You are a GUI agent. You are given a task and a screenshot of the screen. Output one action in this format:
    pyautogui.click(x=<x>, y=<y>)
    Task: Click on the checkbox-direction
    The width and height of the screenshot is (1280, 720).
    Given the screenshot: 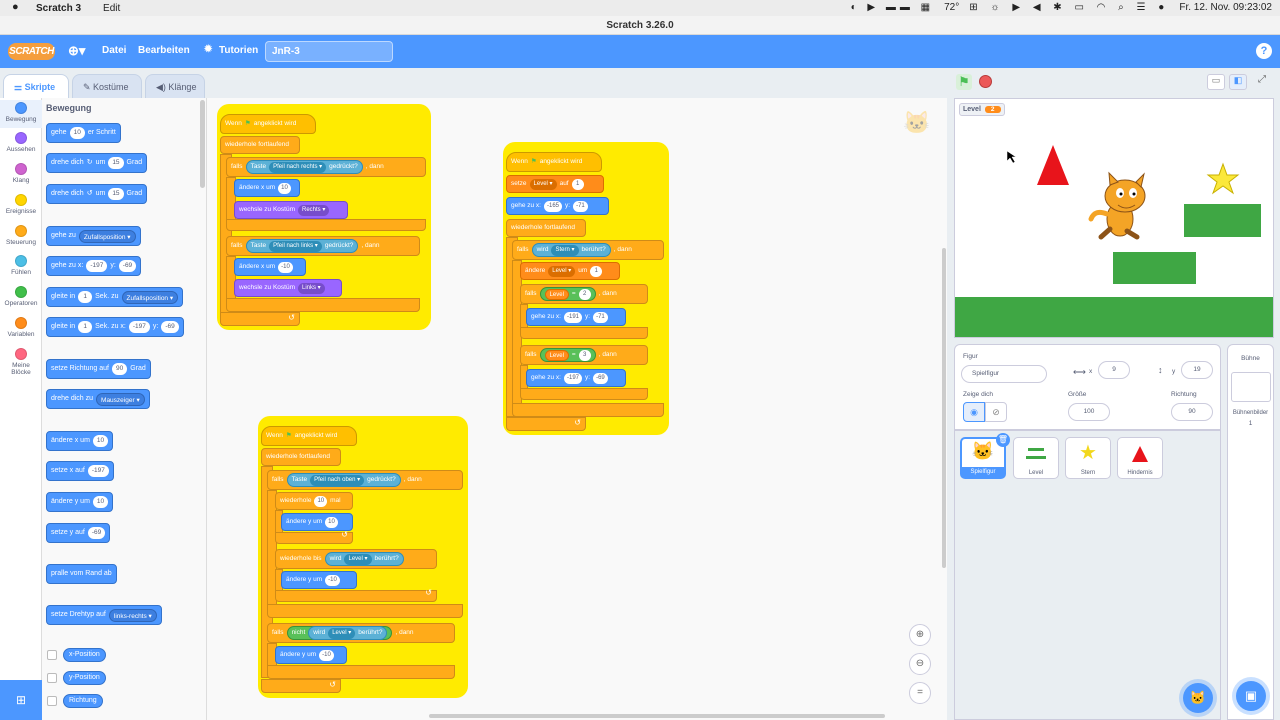 What is the action you would take?
    pyautogui.click(x=52, y=701)
    